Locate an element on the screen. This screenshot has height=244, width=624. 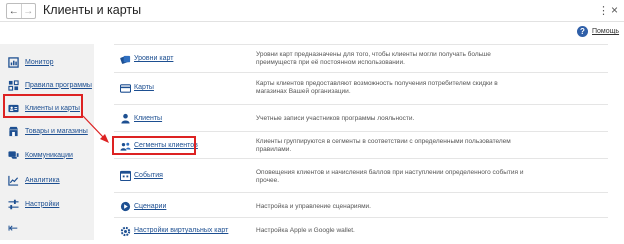
sidebar-item-label: Правила программы is located at coordinates (58, 85).